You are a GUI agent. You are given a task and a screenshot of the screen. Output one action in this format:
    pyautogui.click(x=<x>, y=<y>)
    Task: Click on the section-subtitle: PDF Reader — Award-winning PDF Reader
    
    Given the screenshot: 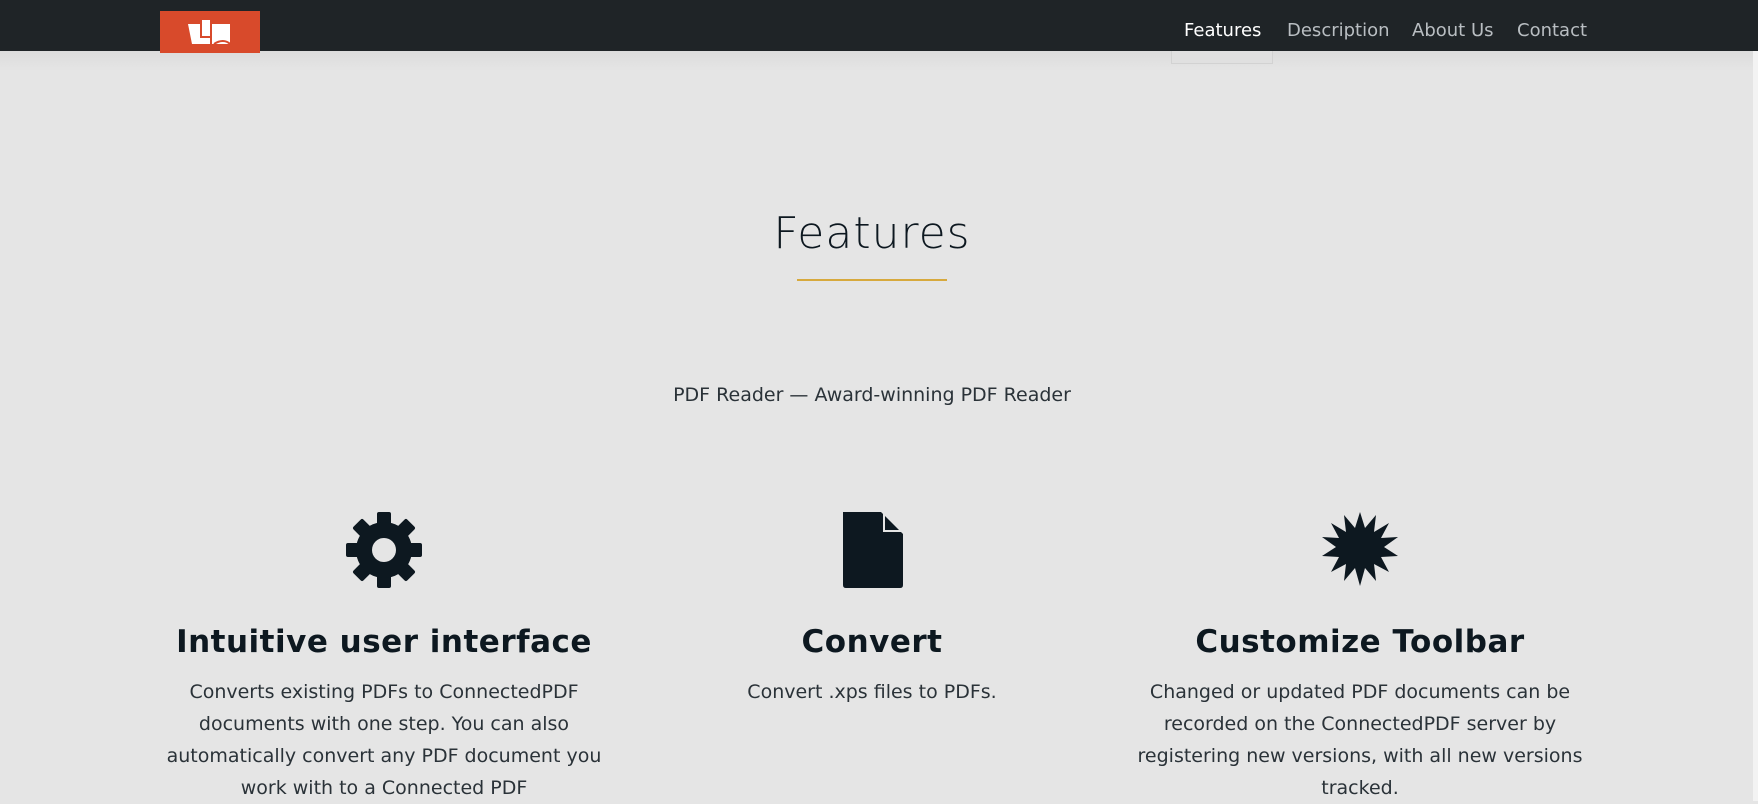 What is the action you would take?
    pyautogui.click(x=872, y=395)
    